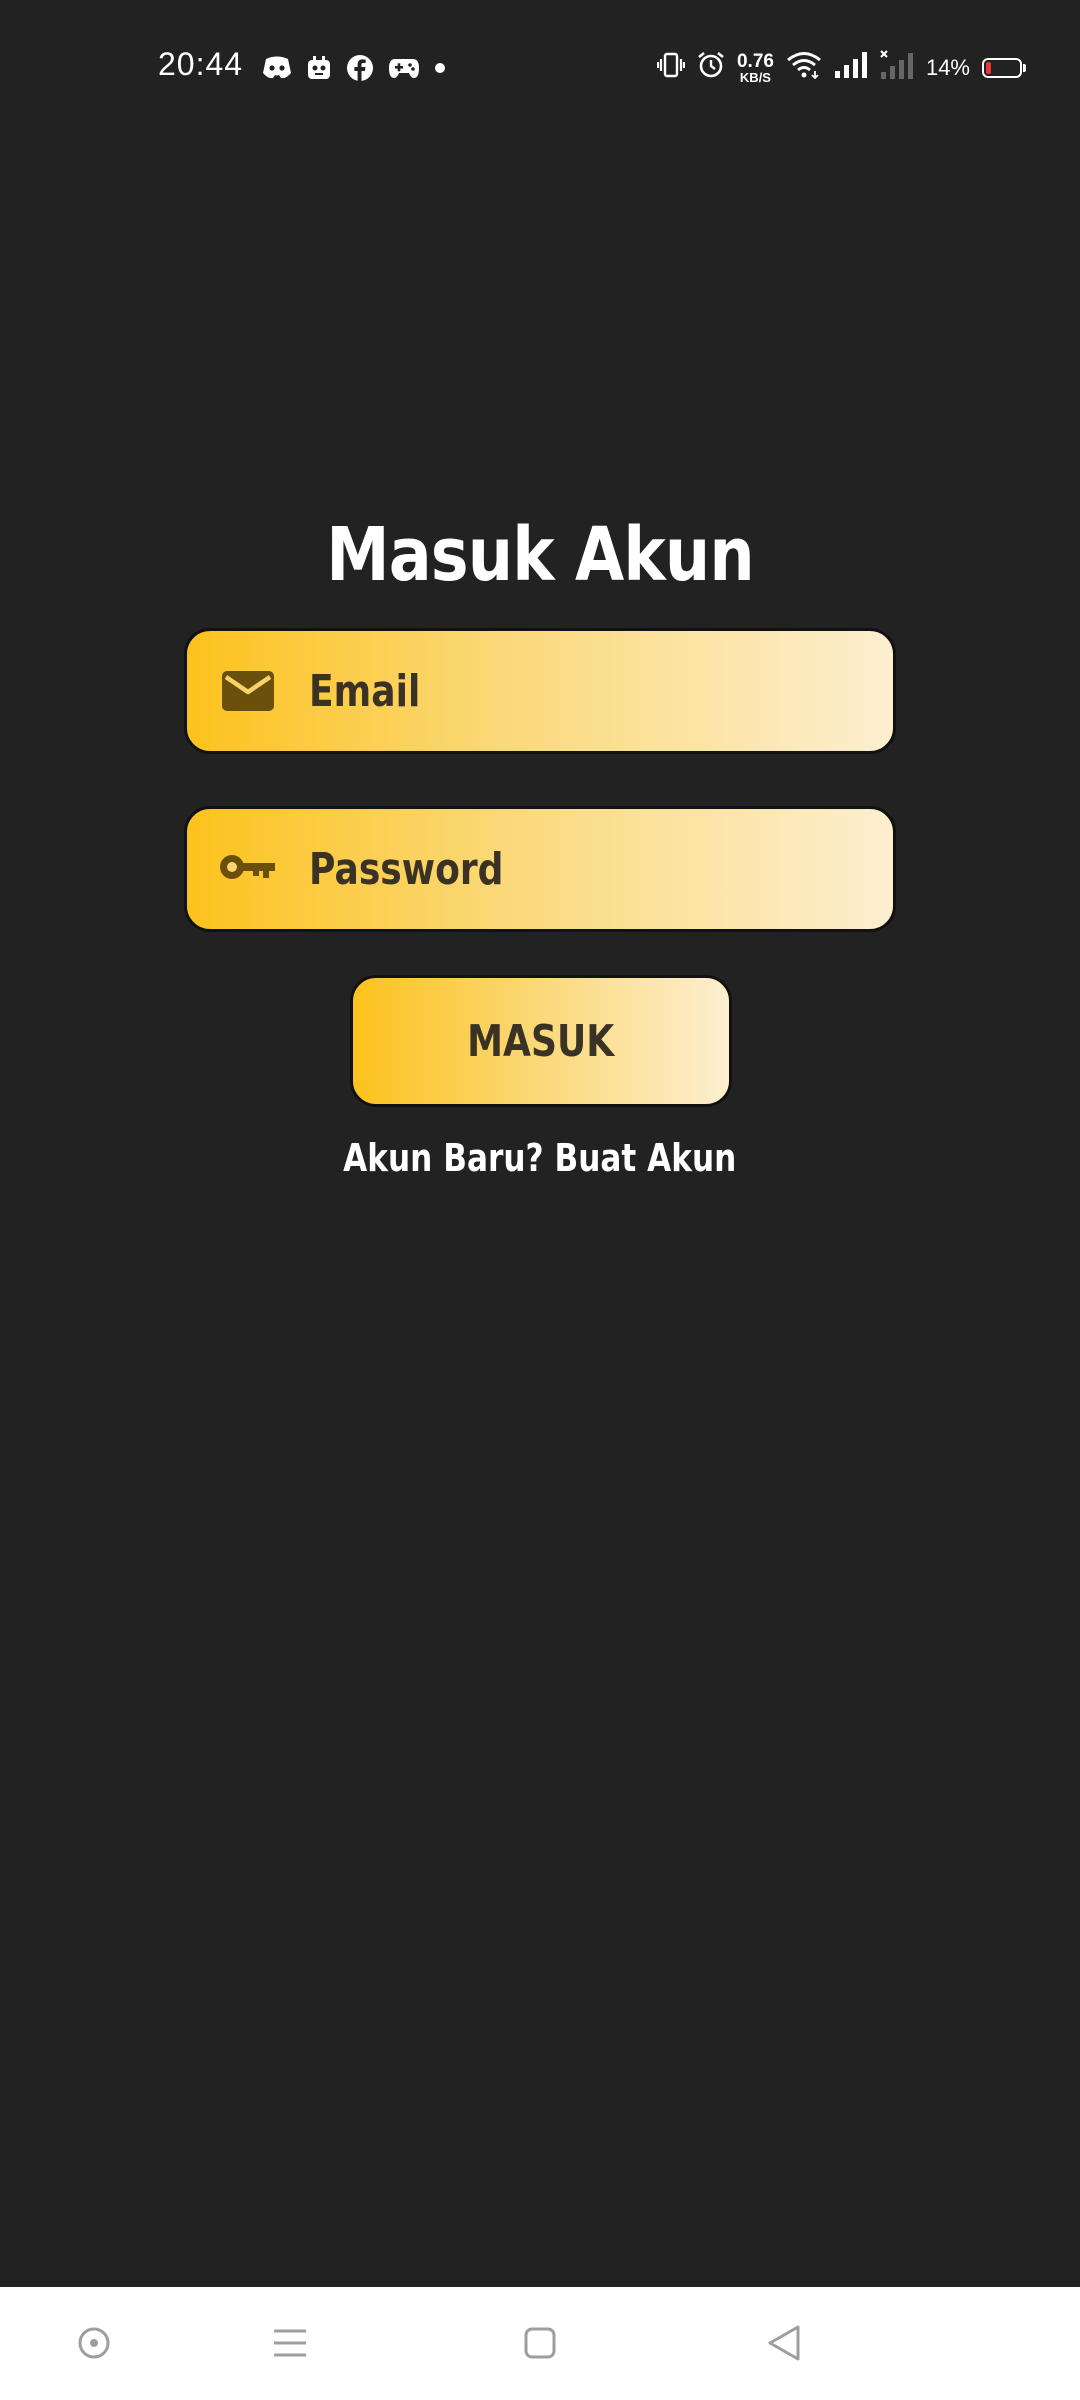 Image resolution: width=1080 pixels, height=2400 pixels. What do you see at coordinates (711, 67) in the screenshot?
I see `alarm-icon` at bounding box center [711, 67].